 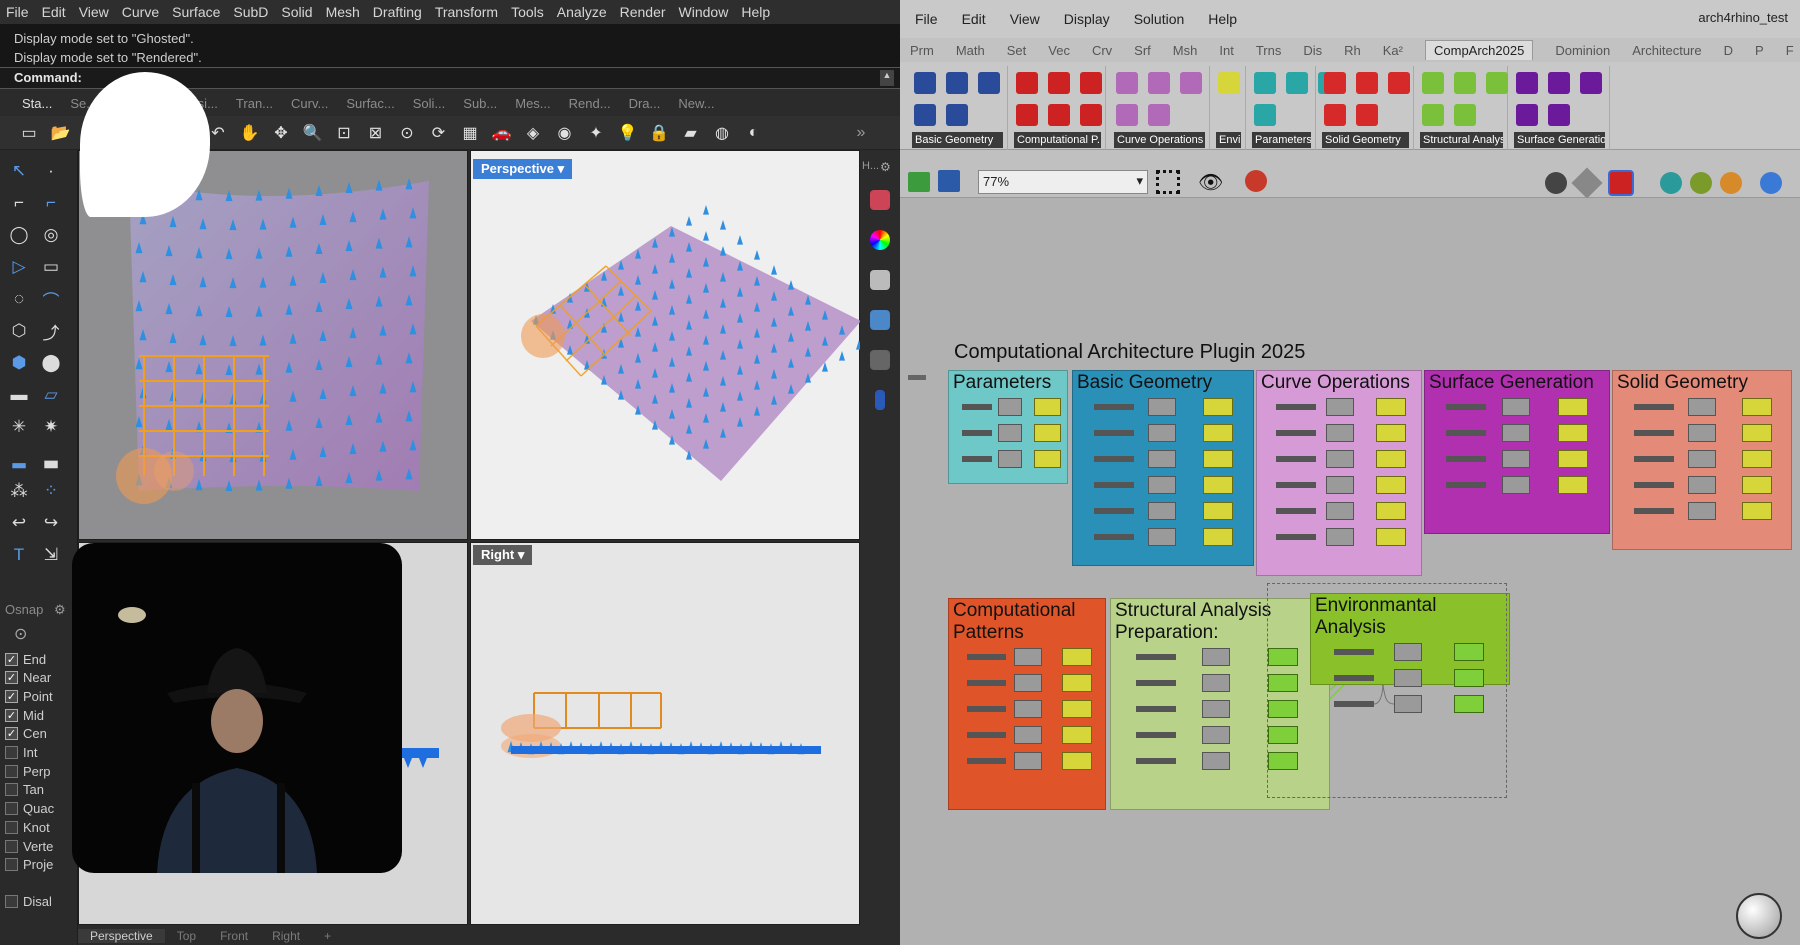 I want to click on osnap-near: ✓ Near, so click(x=28, y=678).